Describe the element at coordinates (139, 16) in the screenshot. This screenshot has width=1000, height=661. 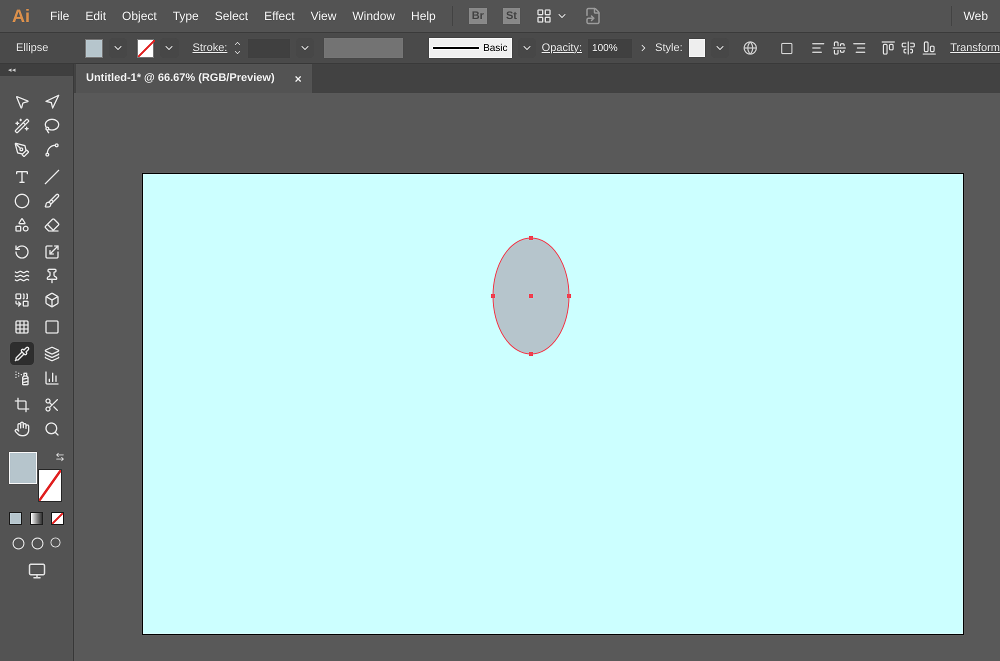
I see `menu-item: Object` at that location.